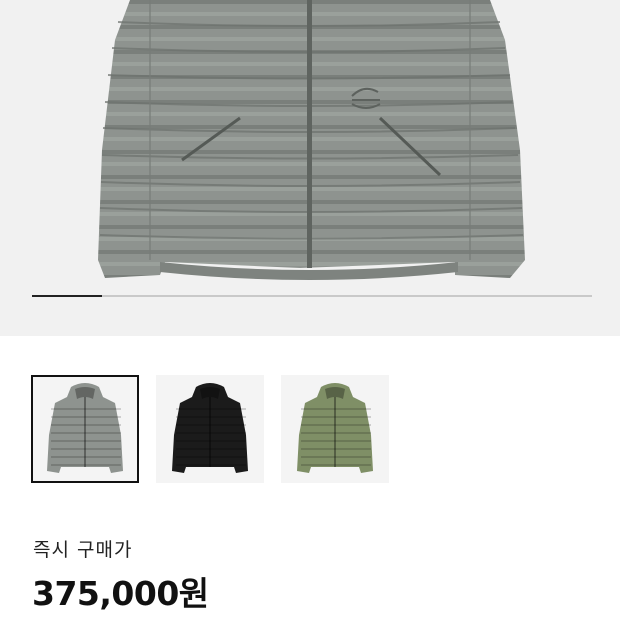 Image resolution: width=620 pixels, height=620 pixels. What do you see at coordinates (67, 296) in the screenshot?
I see `gallery-progress-fill` at bounding box center [67, 296].